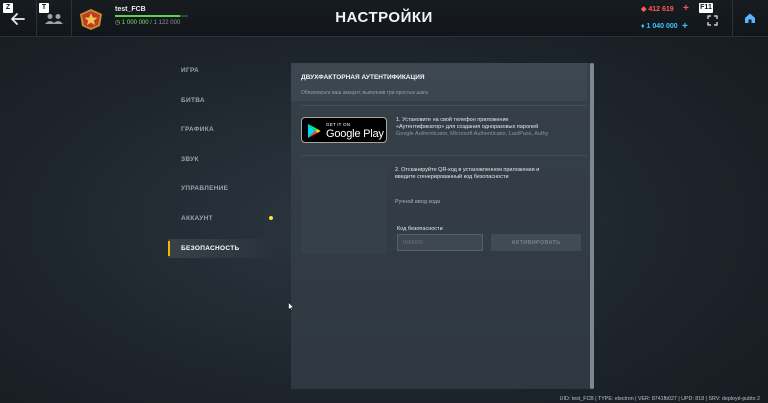 This screenshot has height=403, width=768. Describe the element at coordinates (197, 218) in the screenshot. I see `nav-item-account-label: АККАУНТ` at that location.